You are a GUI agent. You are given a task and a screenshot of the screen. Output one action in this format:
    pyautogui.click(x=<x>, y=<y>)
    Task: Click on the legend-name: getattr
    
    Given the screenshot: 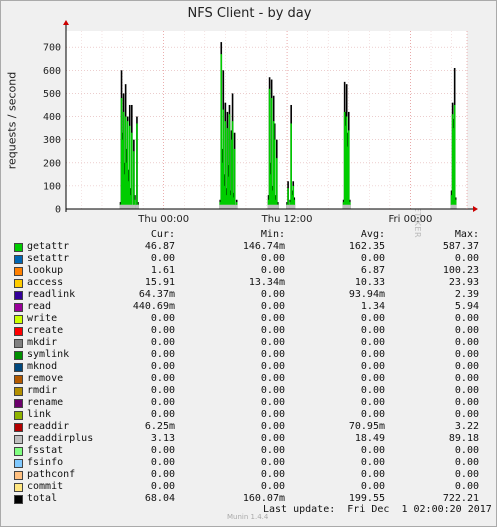 What is the action you would take?
    pyautogui.click(x=48, y=246)
    